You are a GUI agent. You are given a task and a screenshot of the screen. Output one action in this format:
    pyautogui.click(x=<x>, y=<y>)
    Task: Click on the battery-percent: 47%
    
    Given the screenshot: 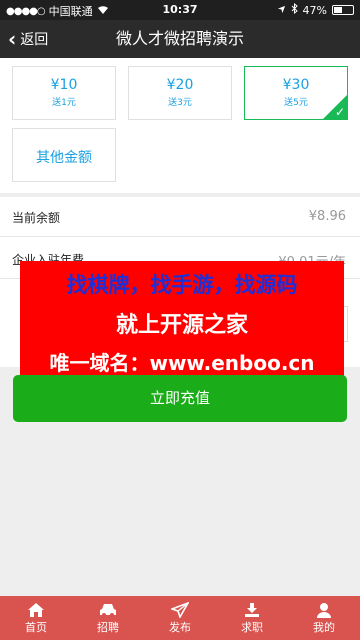 What is the action you would take?
    pyautogui.click(x=314, y=10)
    